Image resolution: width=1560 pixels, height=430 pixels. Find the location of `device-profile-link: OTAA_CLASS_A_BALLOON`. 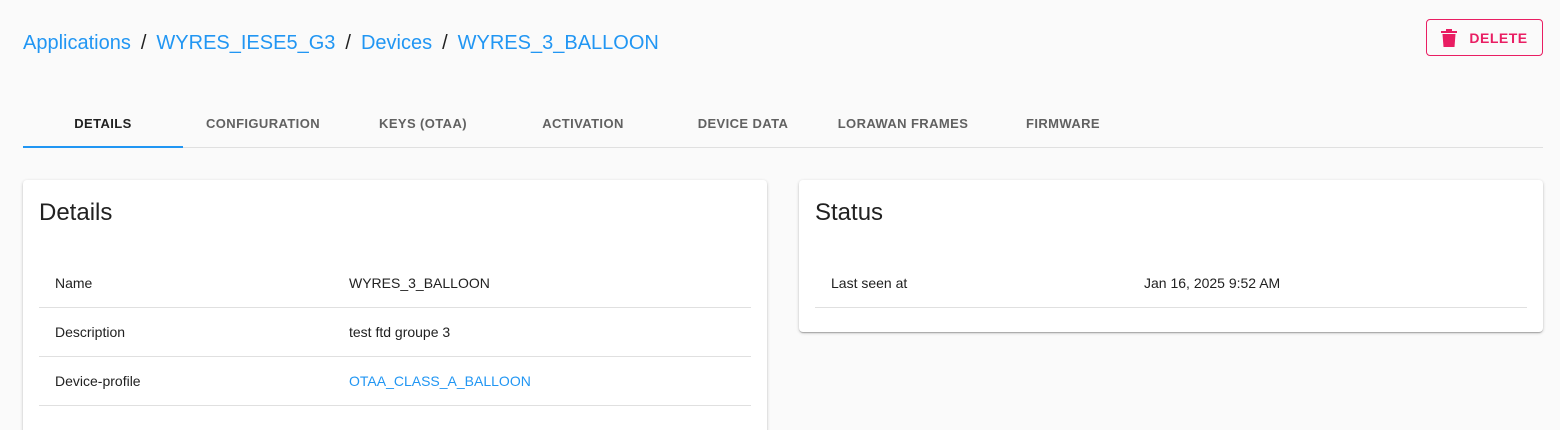

device-profile-link: OTAA_CLASS_A_BALLOON is located at coordinates (550, 381).